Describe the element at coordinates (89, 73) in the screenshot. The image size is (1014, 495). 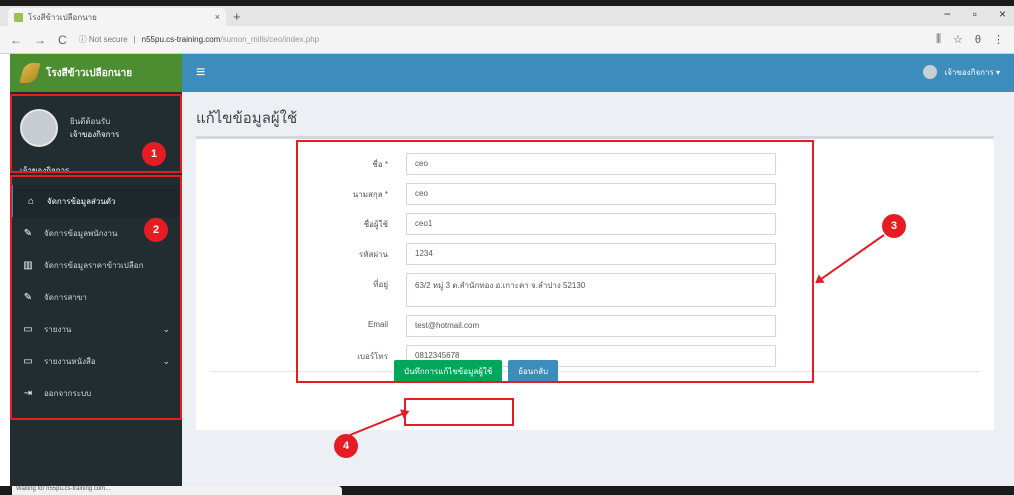
I see `brand-name: โรงสีข้าวเปลือกนาย` at that location.